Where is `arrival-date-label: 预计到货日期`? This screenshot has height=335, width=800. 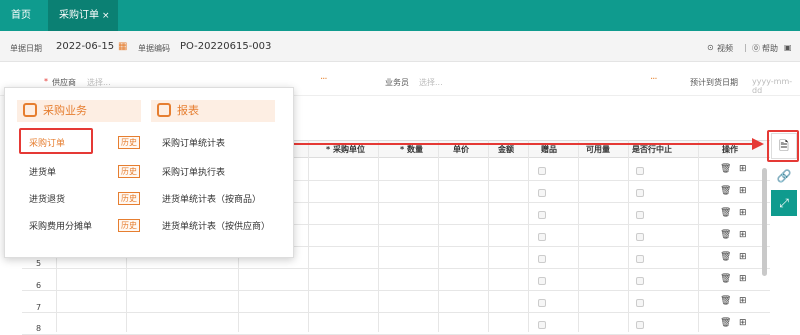 arrival-date-label: 预计到货日期 is located at coordinates (714, 82).